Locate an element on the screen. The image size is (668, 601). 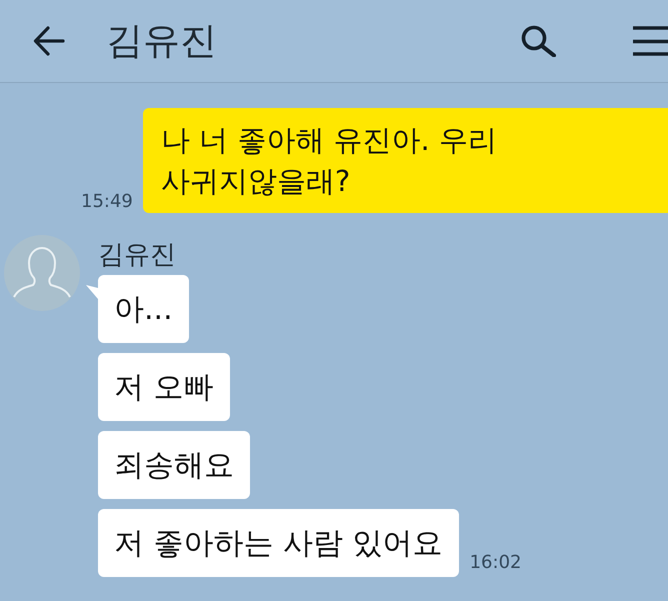
menu-button is located at coordinates (650, 41).